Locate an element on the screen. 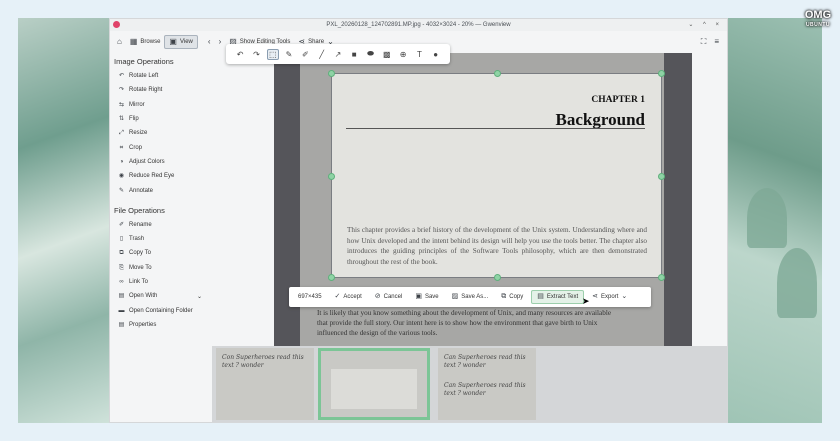 This screenshot has width=840, height=441. rotate-left-icon: ↶ is located at coordinates (121, 76).